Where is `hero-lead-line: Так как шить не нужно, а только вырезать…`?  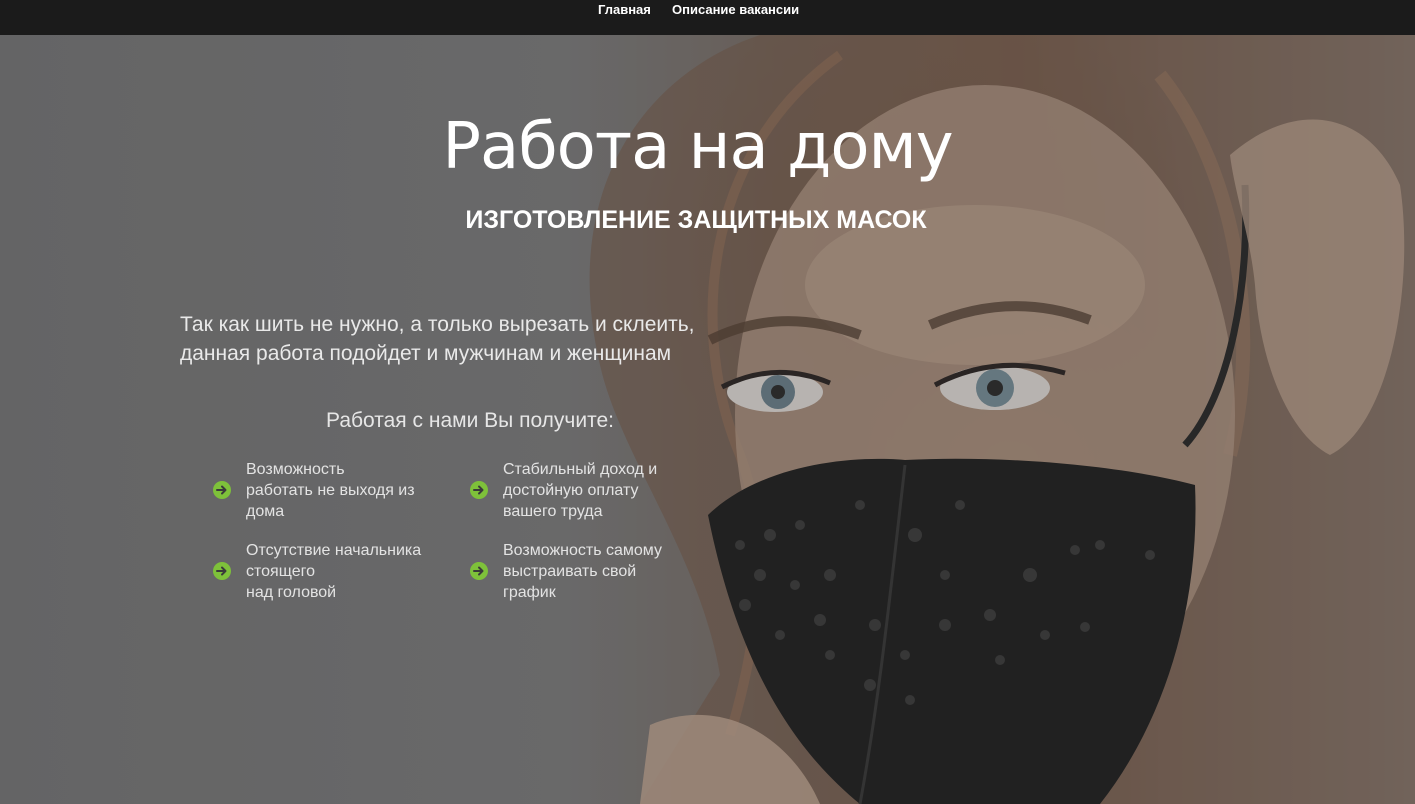 hero-lead-line: Так как шить не нужно, а только вырезать… is located at coordinates (437, 324).